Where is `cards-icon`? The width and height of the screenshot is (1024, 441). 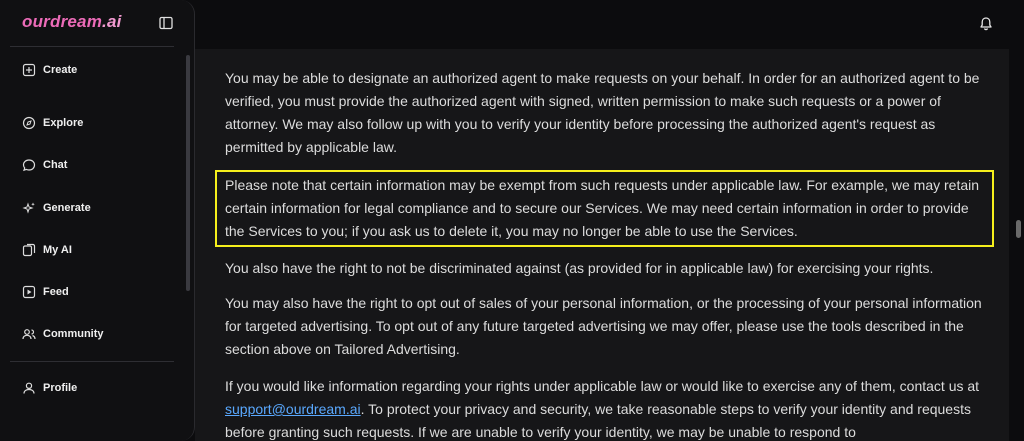 cards-icon is located at coordinates (29, 250).